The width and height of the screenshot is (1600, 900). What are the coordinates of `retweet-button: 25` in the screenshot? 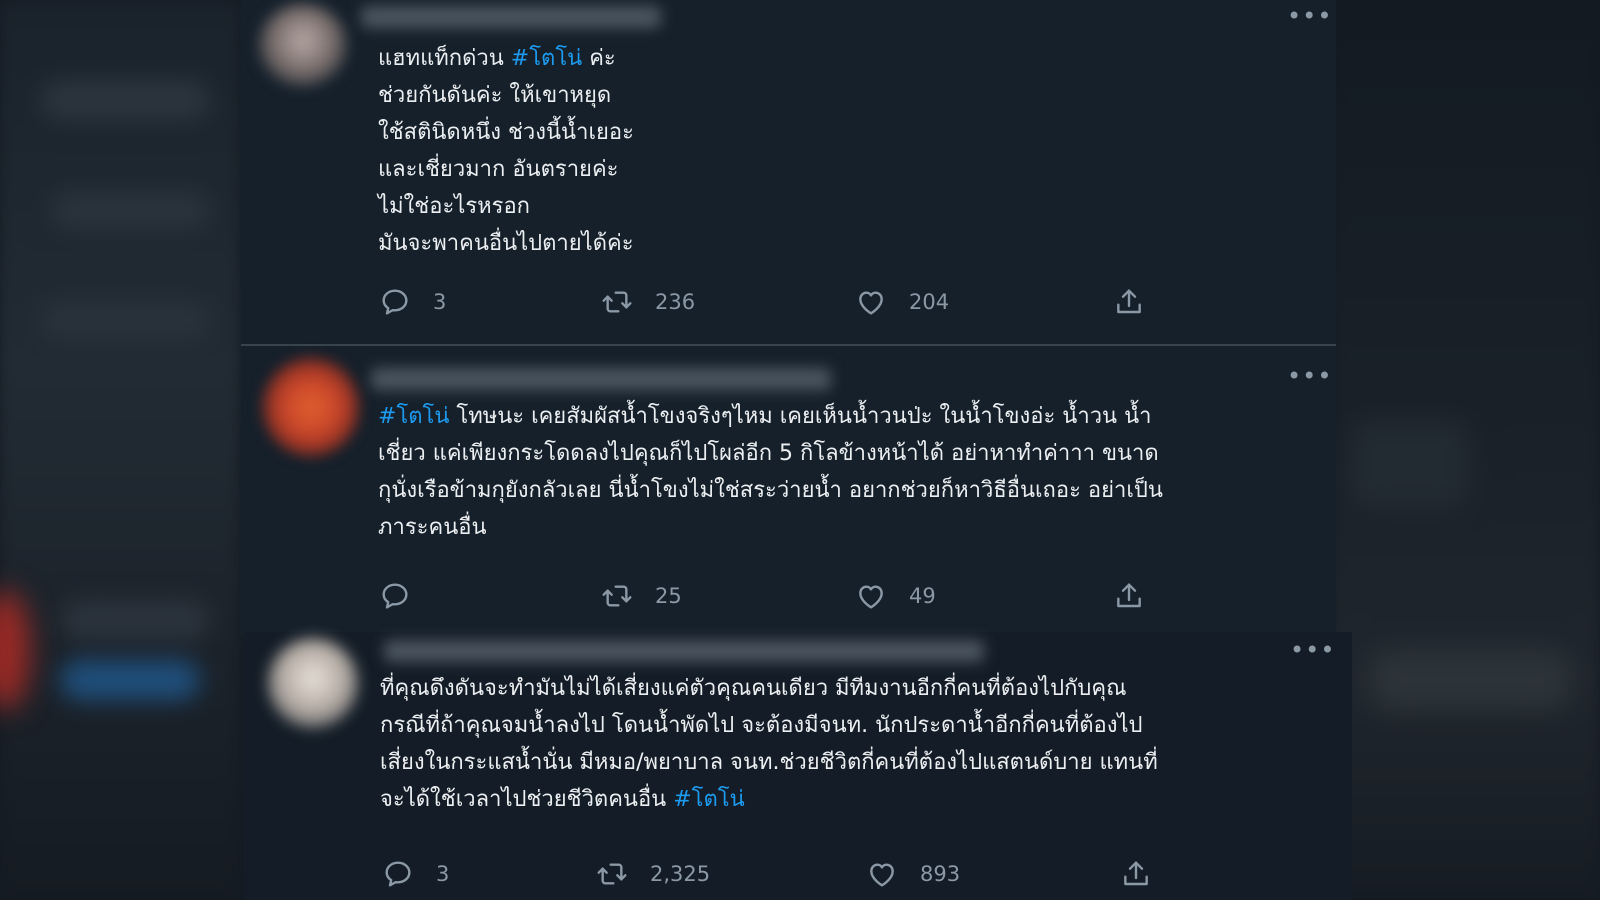 It's located at (641, 596).